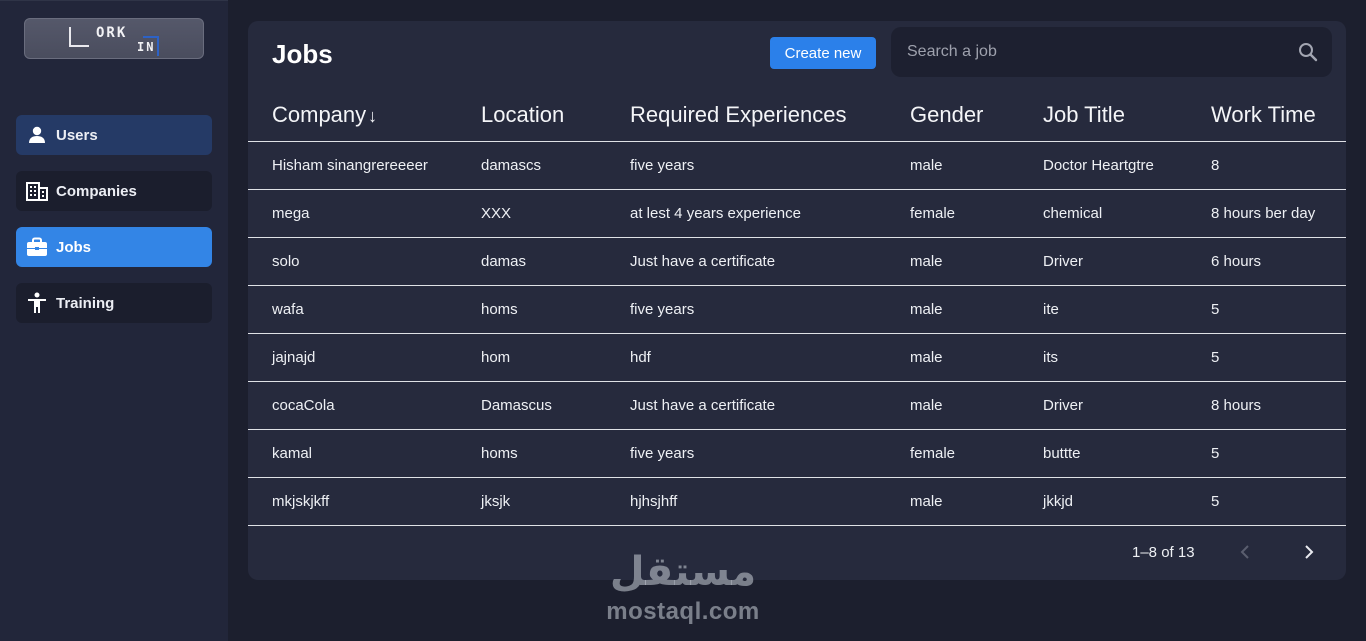 Image resolution: width=1366 pixels, height=641 pixels. Describe the element at coordinates (683, 572) in the screenshot. I see `watermark-arabic-text: مستقل` at that location.